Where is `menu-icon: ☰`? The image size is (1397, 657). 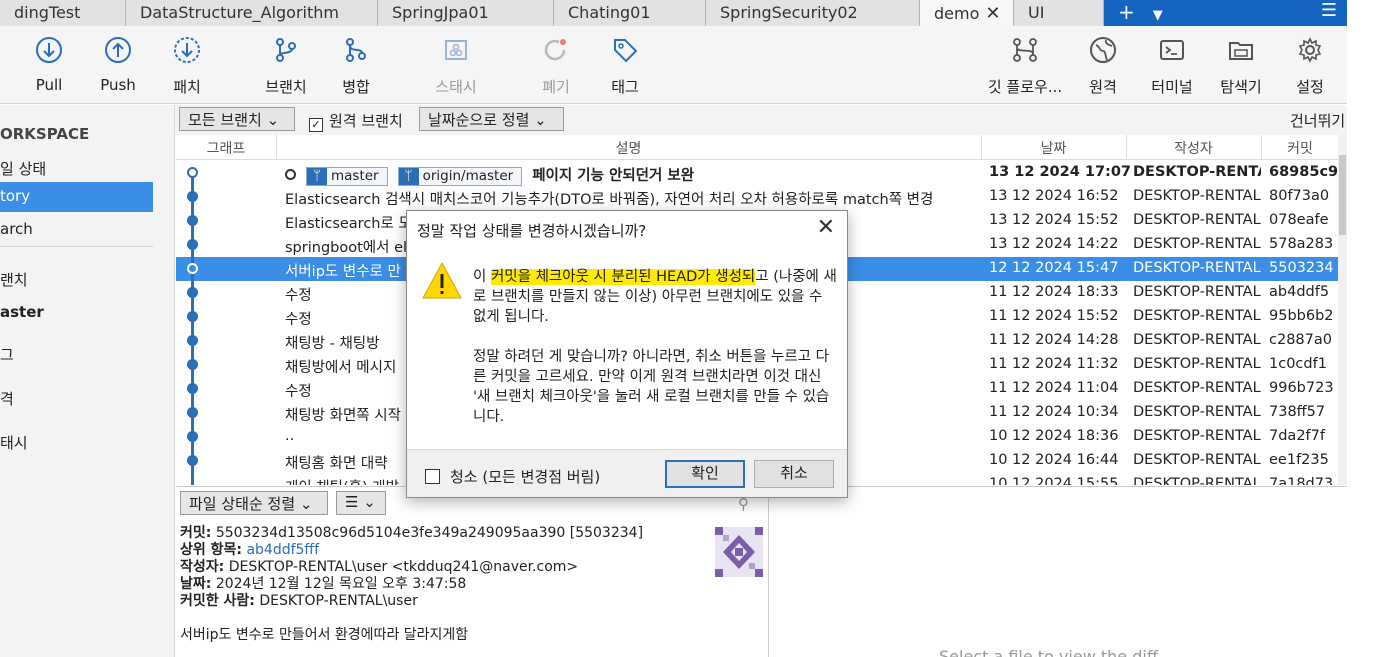
menu-icon: ☰ is located at coordinates (1329, 10).